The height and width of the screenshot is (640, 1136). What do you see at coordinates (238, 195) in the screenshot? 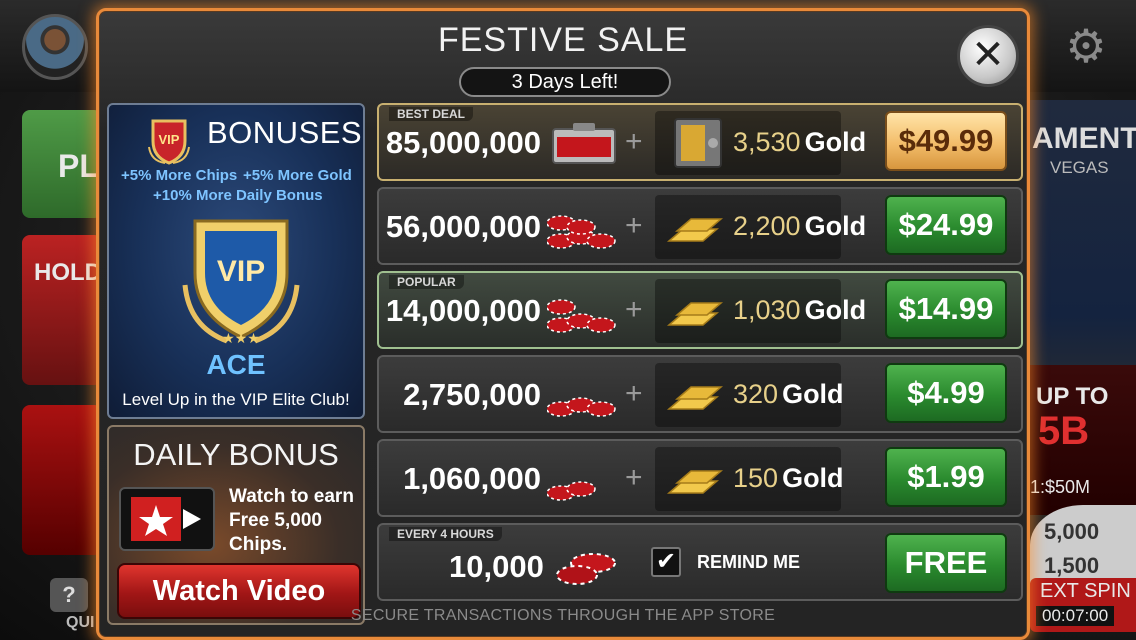
I see `vip-perk-daily: +10% More Daily Bonus` at bounding box center [238, 195].